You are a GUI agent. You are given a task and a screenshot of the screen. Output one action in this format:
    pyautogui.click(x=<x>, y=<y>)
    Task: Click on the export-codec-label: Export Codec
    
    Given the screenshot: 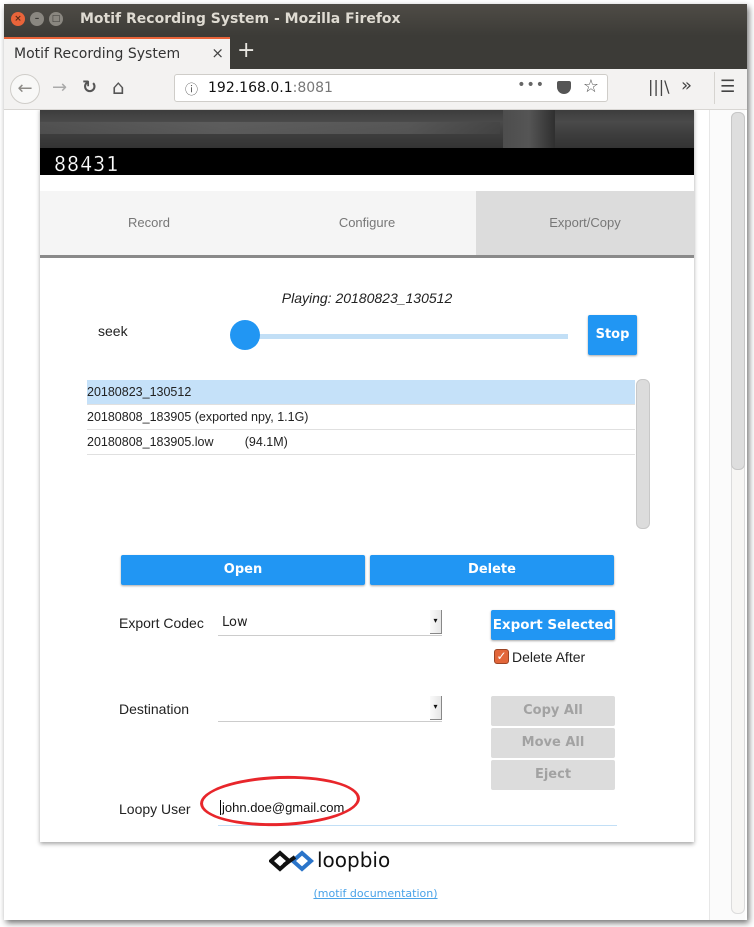 What is the action you would take?
    pyautogui.click(x=161, y=623)
    